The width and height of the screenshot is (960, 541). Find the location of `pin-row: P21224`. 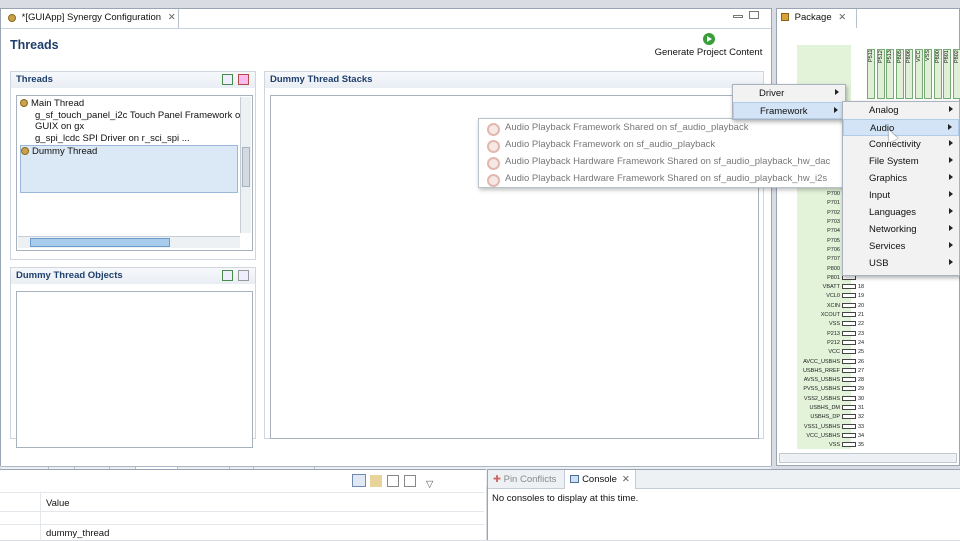

pin-row: P21224 is located at coordinates (837, 343).